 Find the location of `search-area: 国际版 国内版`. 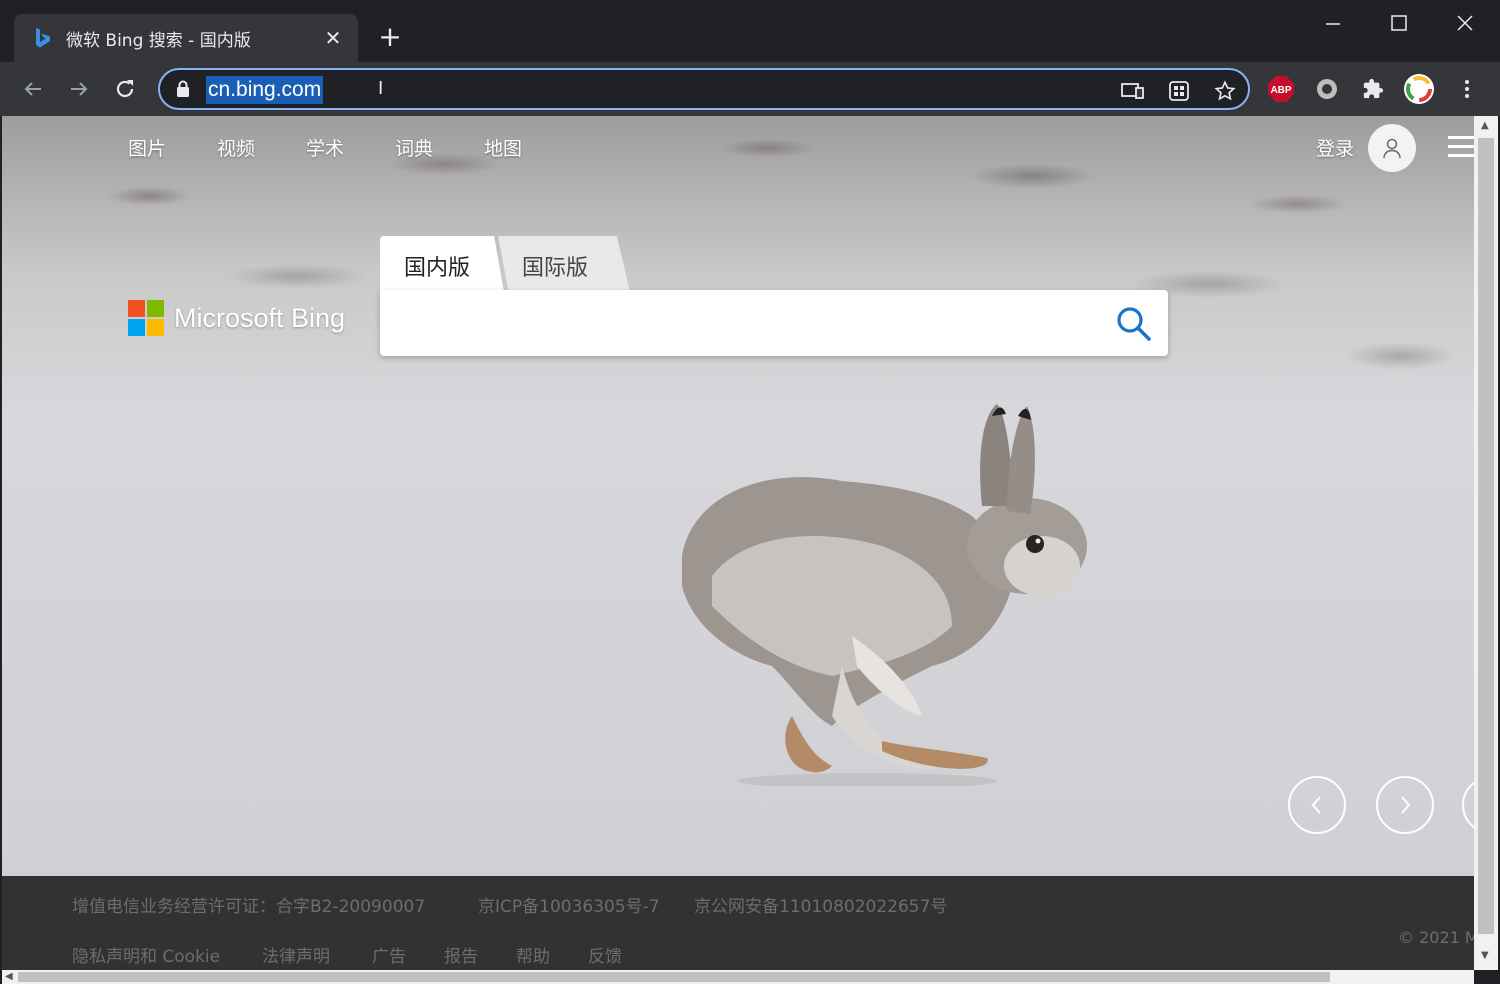

search-area: 国际版 国内版 is located at coordinates (774, 296).